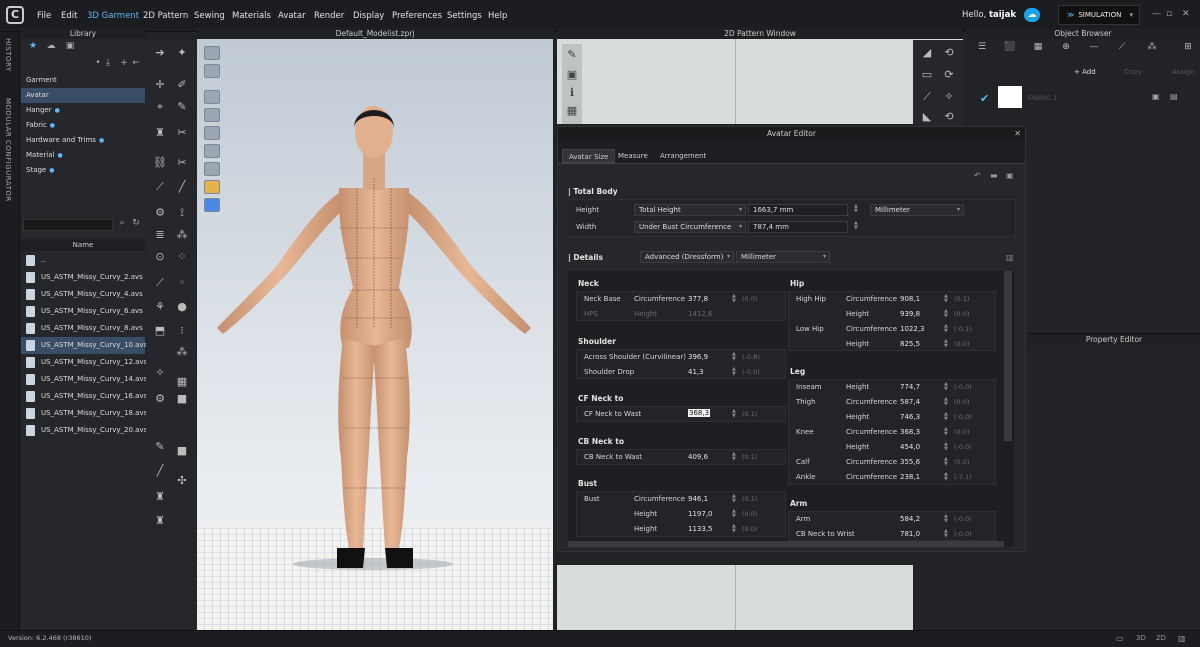 The width and height of the screenshot is (1200, 647). Describe the element at coordinates (182, 85) in the screenshot. I see `tack-icon: ✐` at that location.